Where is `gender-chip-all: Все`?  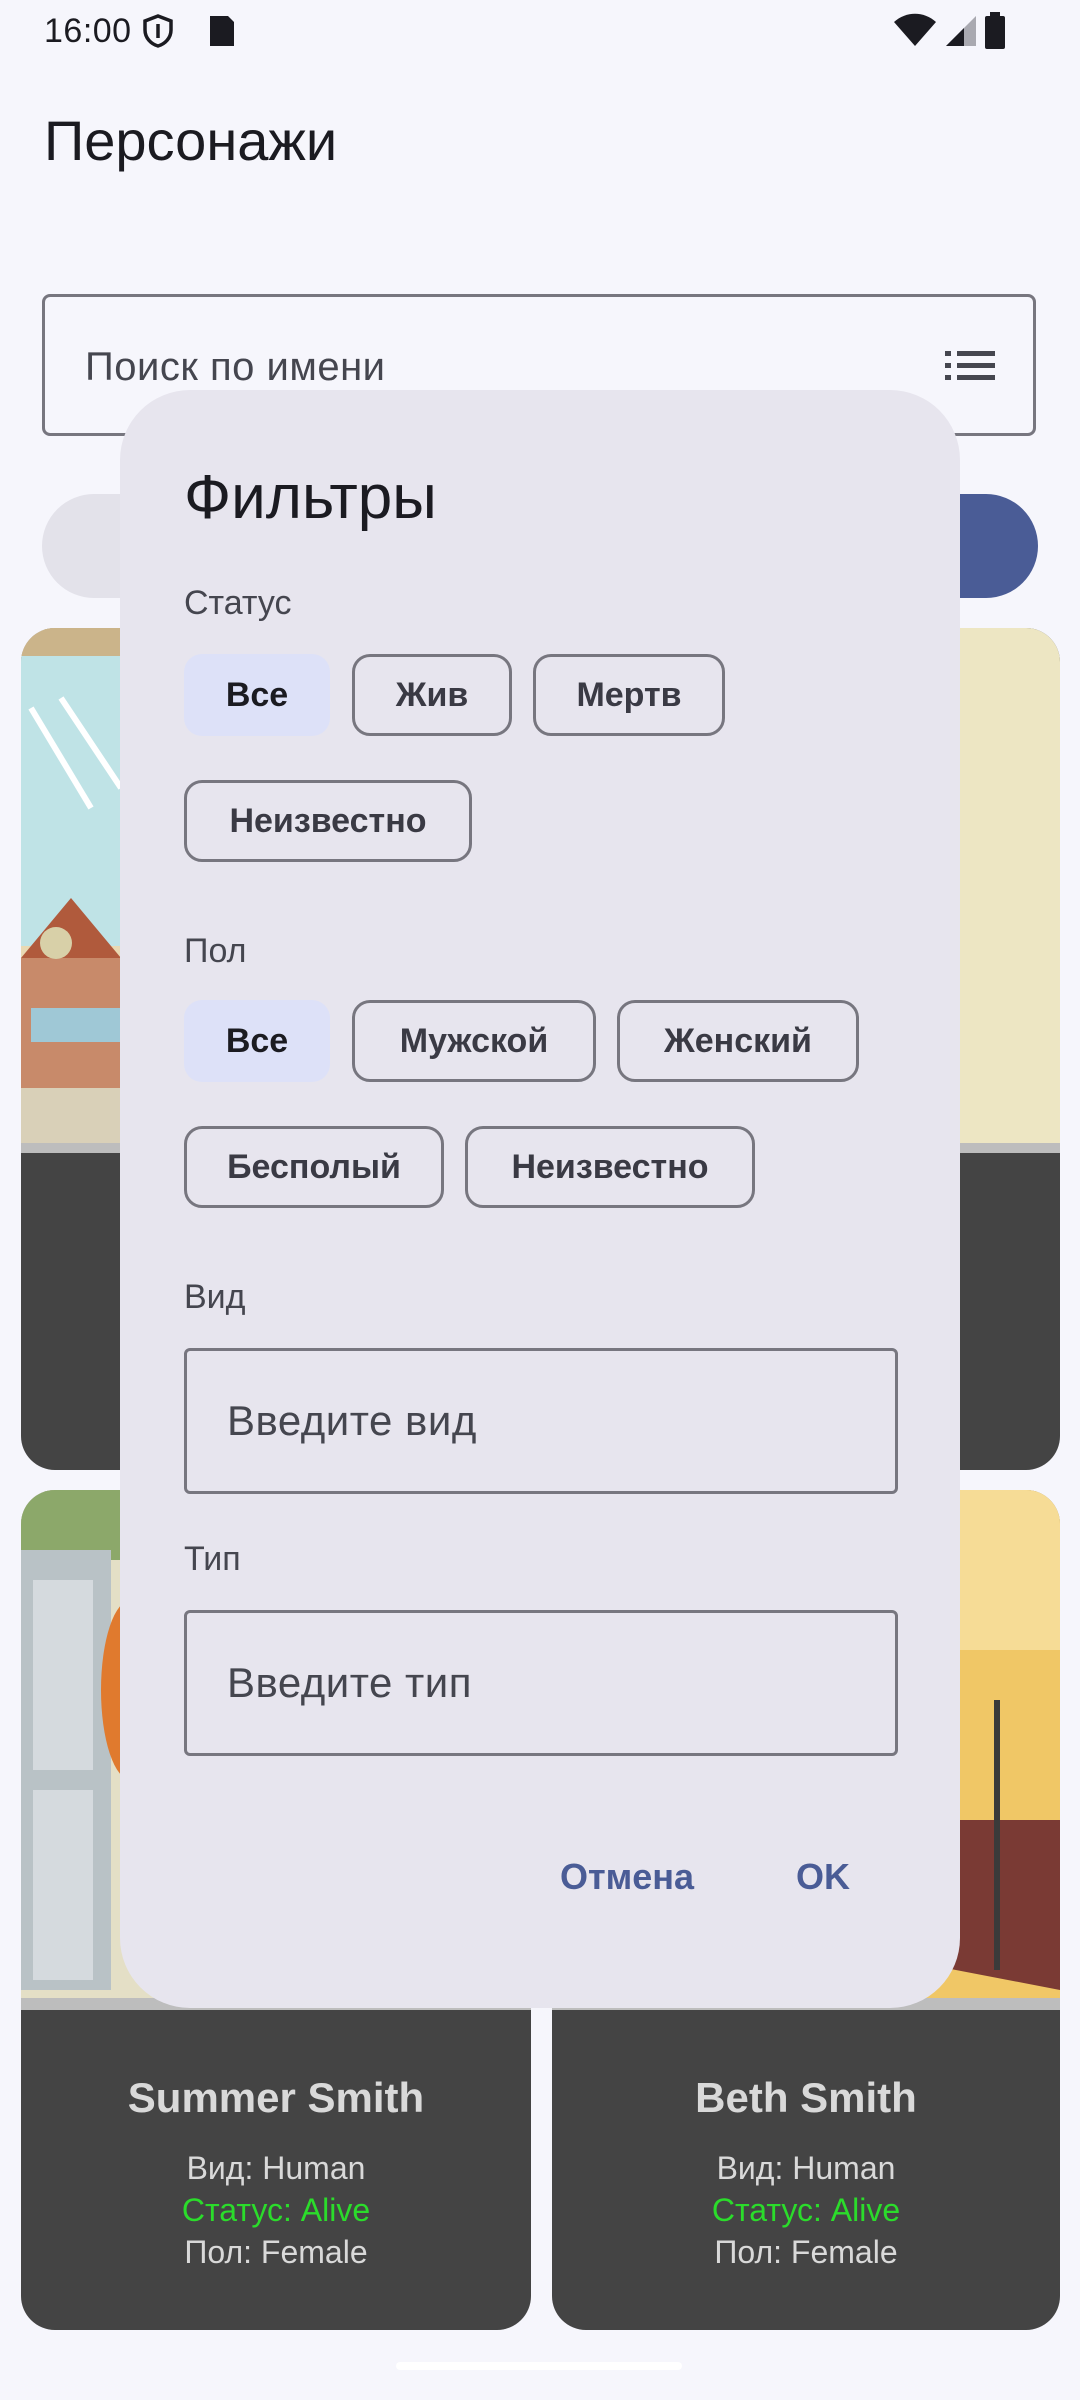
gender-chip-all: Все is located at coordinates (257, 1041).